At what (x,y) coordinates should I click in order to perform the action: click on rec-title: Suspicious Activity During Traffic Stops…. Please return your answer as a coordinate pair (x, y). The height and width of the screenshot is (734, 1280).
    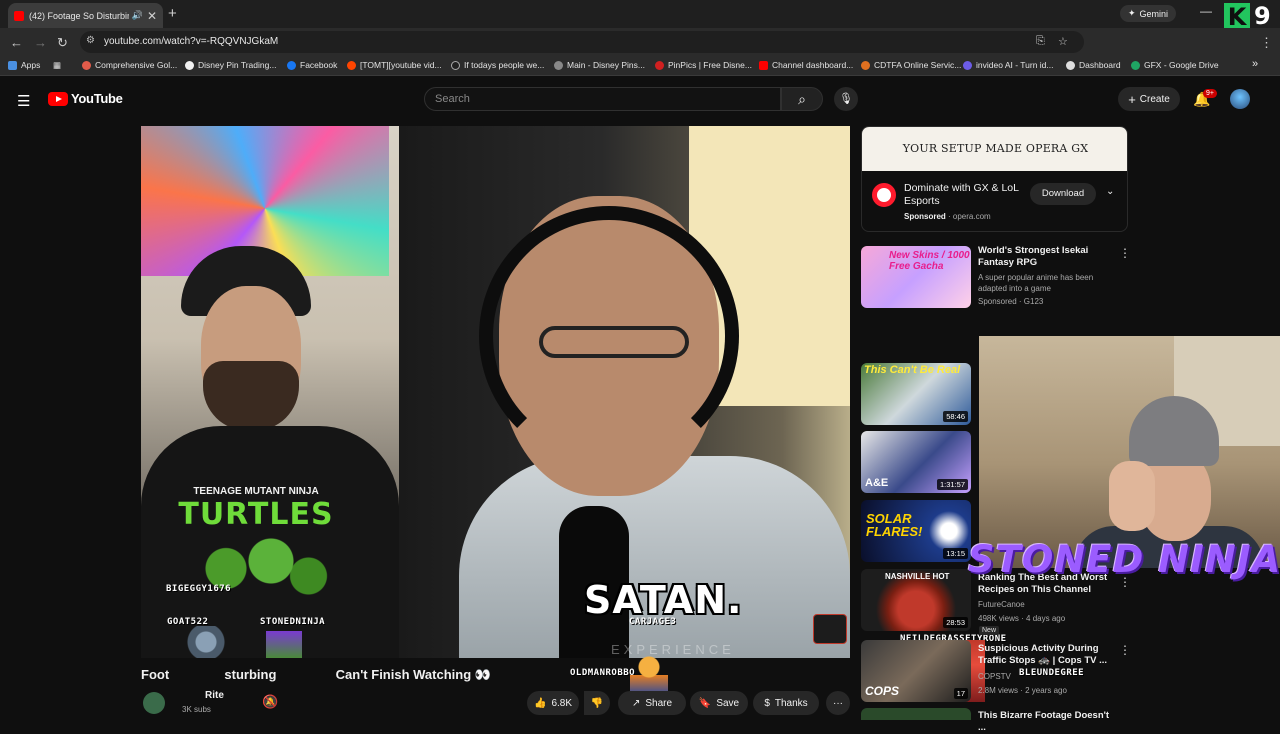
    Looking at the image, I should click on (1045, 655).